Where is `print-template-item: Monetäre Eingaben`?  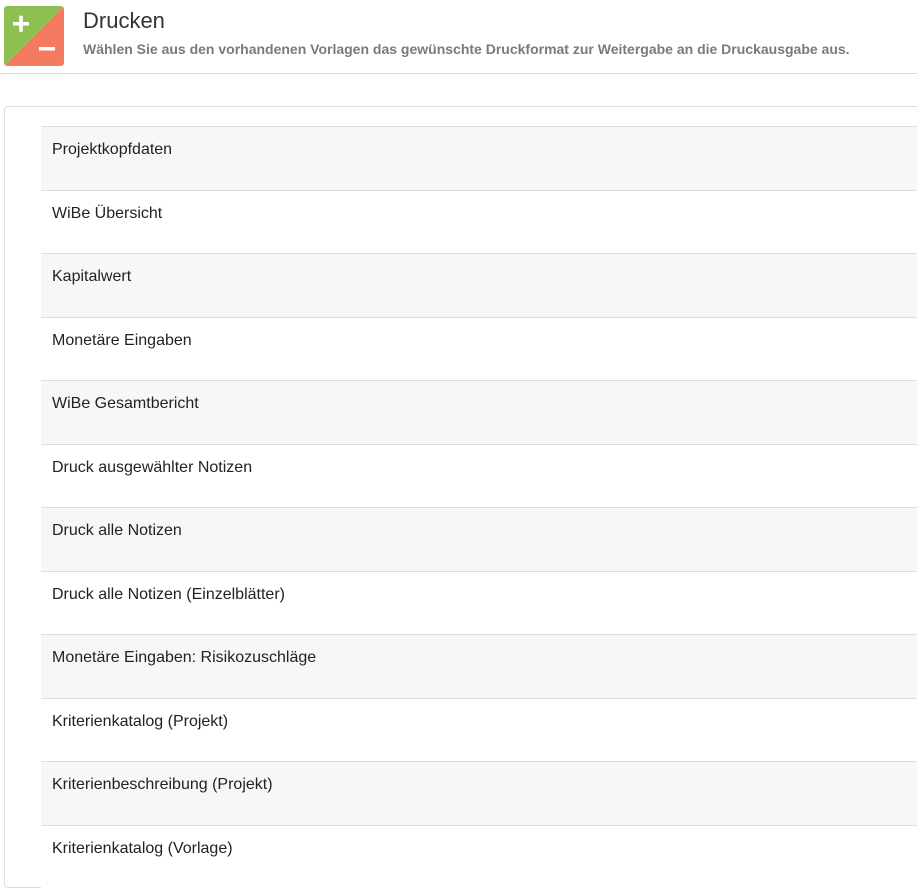 print-template-item: Monetäre Eingaben is located at coordinates (479, 349).